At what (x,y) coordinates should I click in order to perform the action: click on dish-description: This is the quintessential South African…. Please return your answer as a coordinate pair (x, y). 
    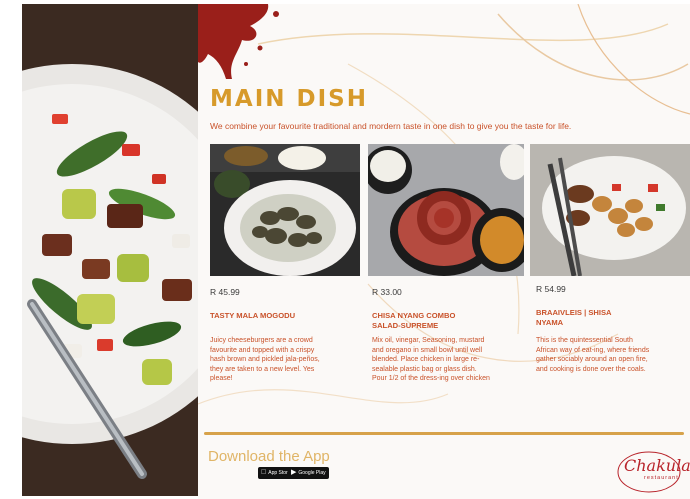
    Looking at the image, I should click on (593, 355).